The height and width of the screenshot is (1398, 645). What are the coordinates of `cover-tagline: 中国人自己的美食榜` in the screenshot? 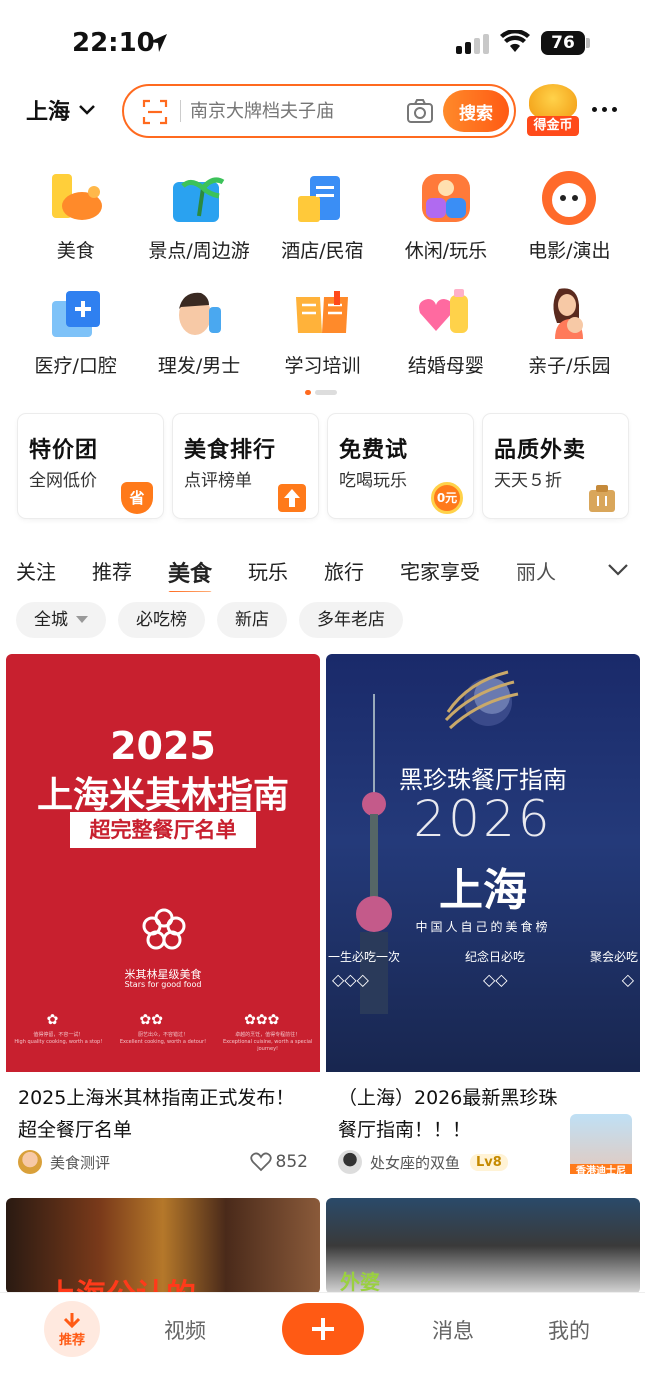 It's located at (483, 927).